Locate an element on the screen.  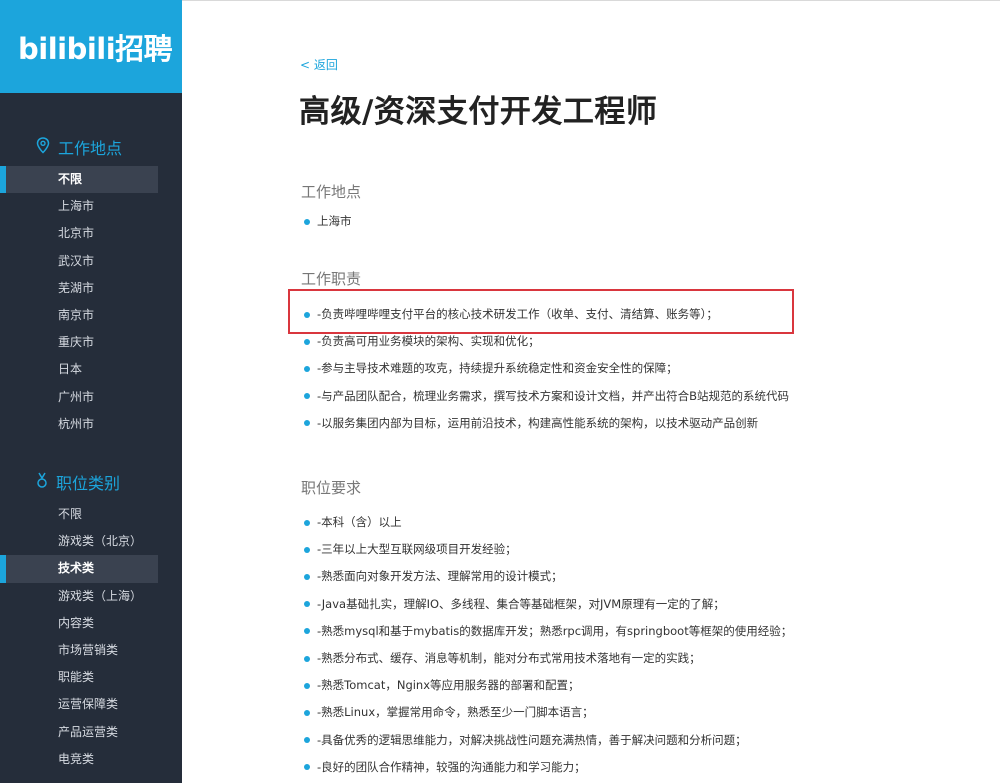
sidebar-location-item: 武汉市 is located at coordinates (79, 261).